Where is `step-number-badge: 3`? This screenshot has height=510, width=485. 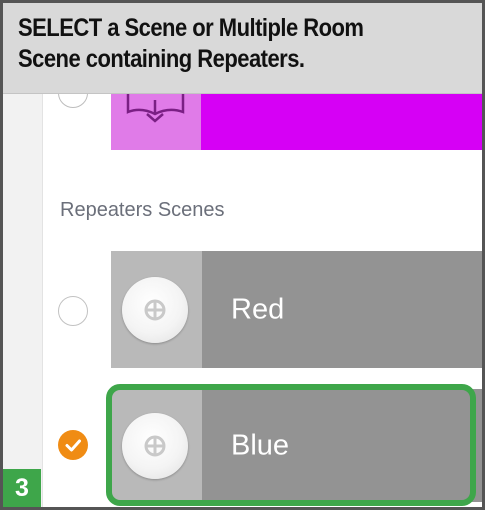 step-number-badge: 3 is located at coordinates (22, 488).